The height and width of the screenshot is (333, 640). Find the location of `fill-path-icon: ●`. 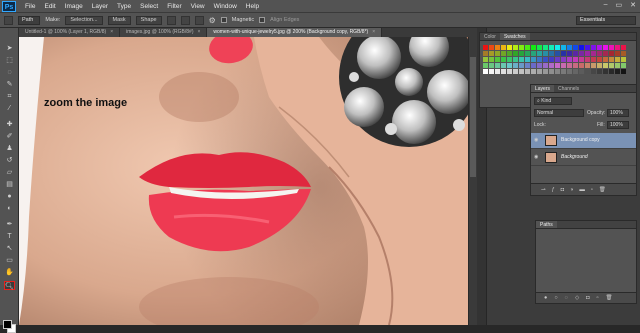

fill-path-icon: ● is located at coordinates (545, 298).